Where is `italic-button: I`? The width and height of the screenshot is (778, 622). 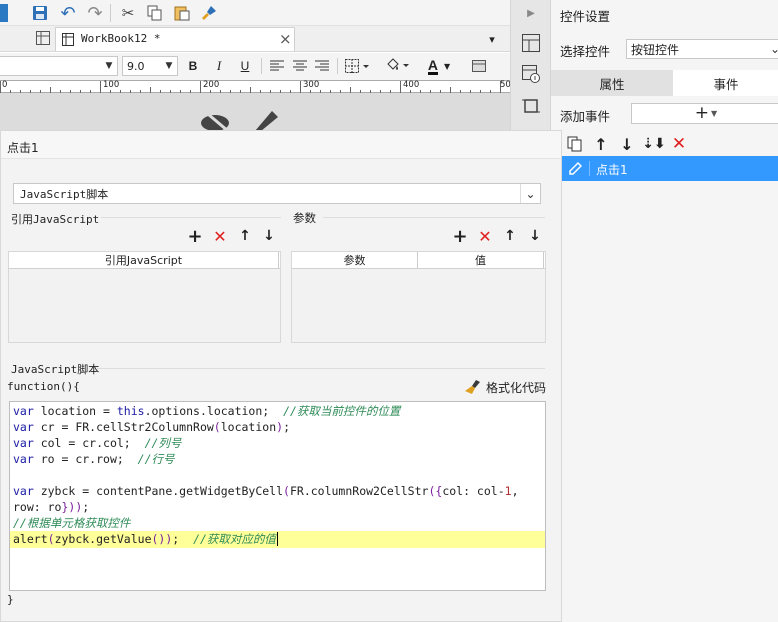 italic-button: I is located at coordinates (219, 66).